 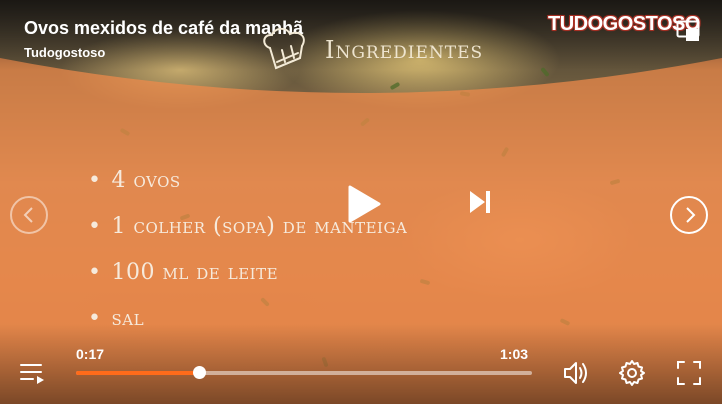 What do you see at coordinates (90, 354) in the screenshot?
I see `current-time: 0:17` at bounding box center [90, 354].